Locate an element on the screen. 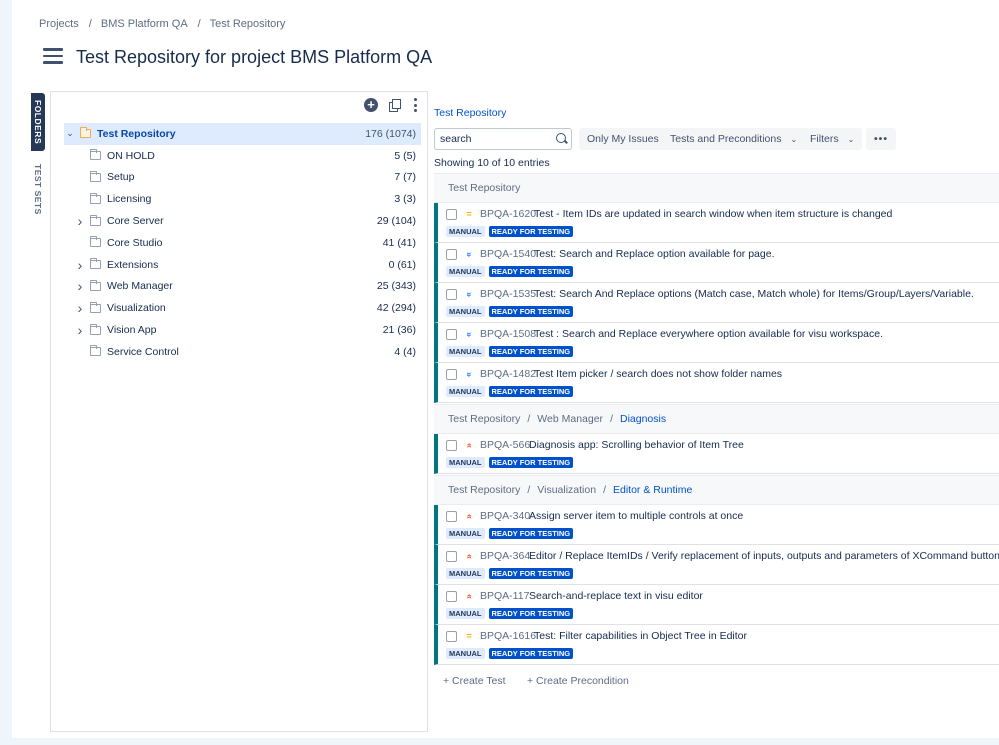 This screenshot has height=745, width=999. issue-key: BPQA-1508 is located at coordinates (508, 334).